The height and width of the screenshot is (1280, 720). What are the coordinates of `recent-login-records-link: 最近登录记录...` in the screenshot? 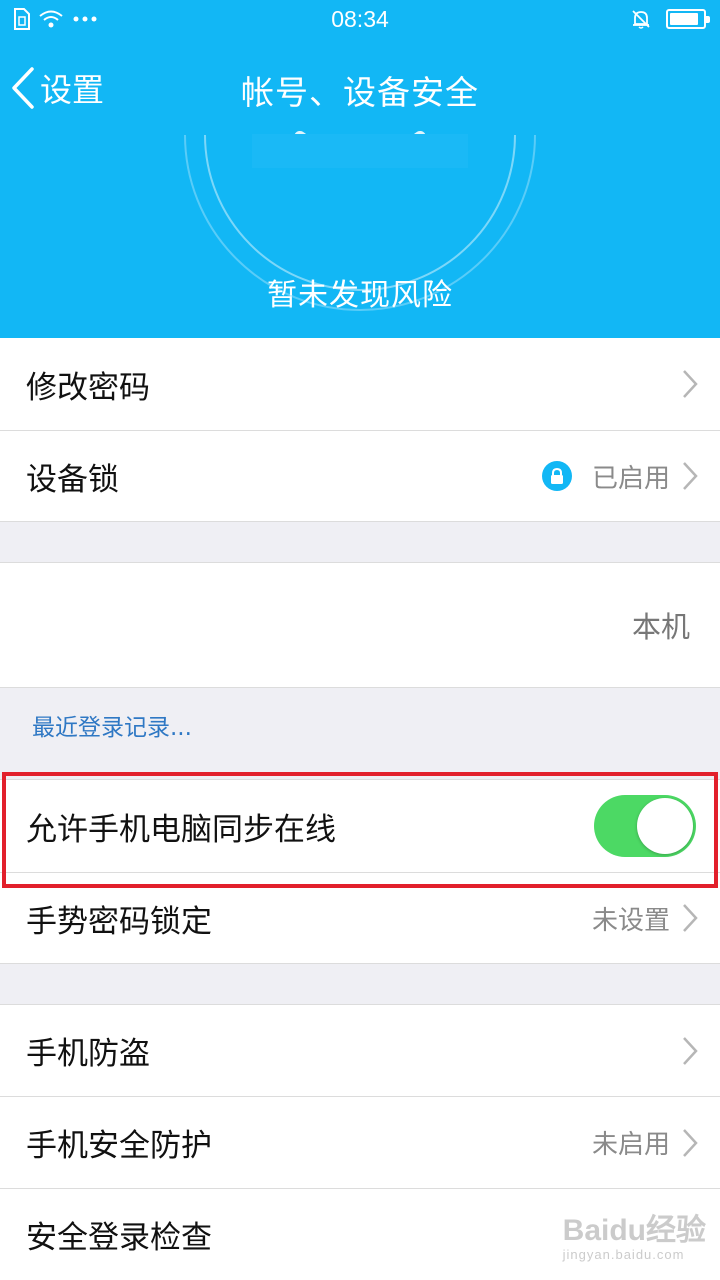 It's located at (112, 725).